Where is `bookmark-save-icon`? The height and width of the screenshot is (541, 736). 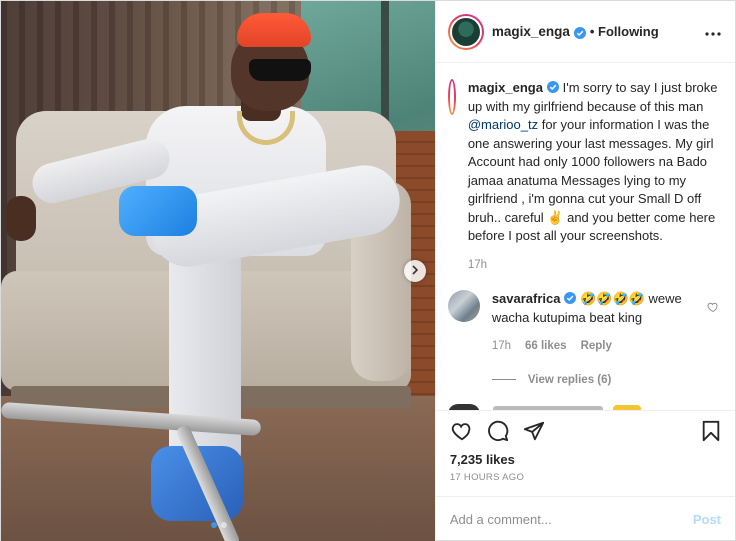 bookmark-save-icon is located at coordinates (711, 431).